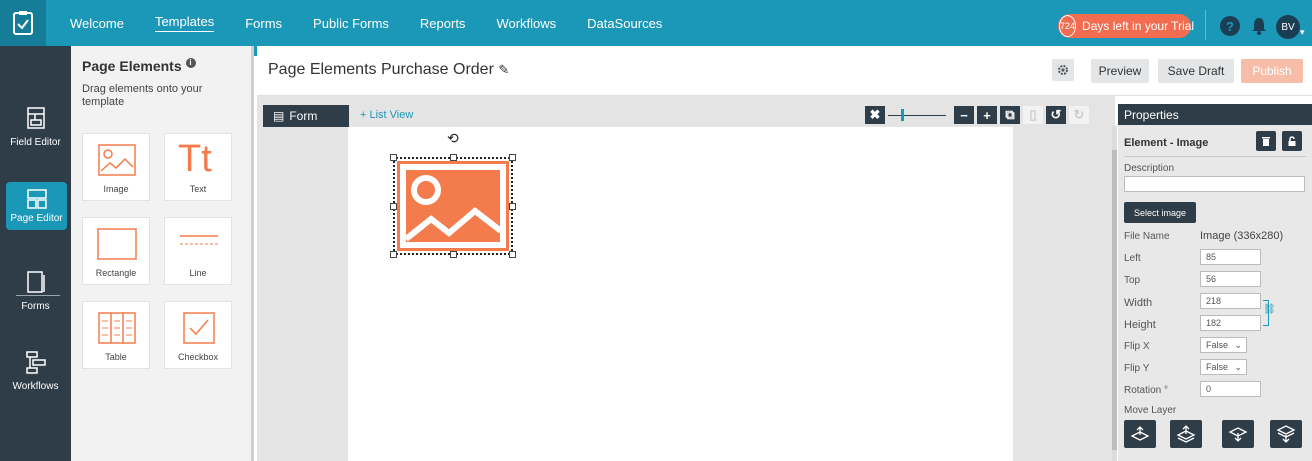  What do you see at coordinates (1166, 143) in the screenshot?
I see `element-title: Element - Image` at bounding box center [1166, 143].